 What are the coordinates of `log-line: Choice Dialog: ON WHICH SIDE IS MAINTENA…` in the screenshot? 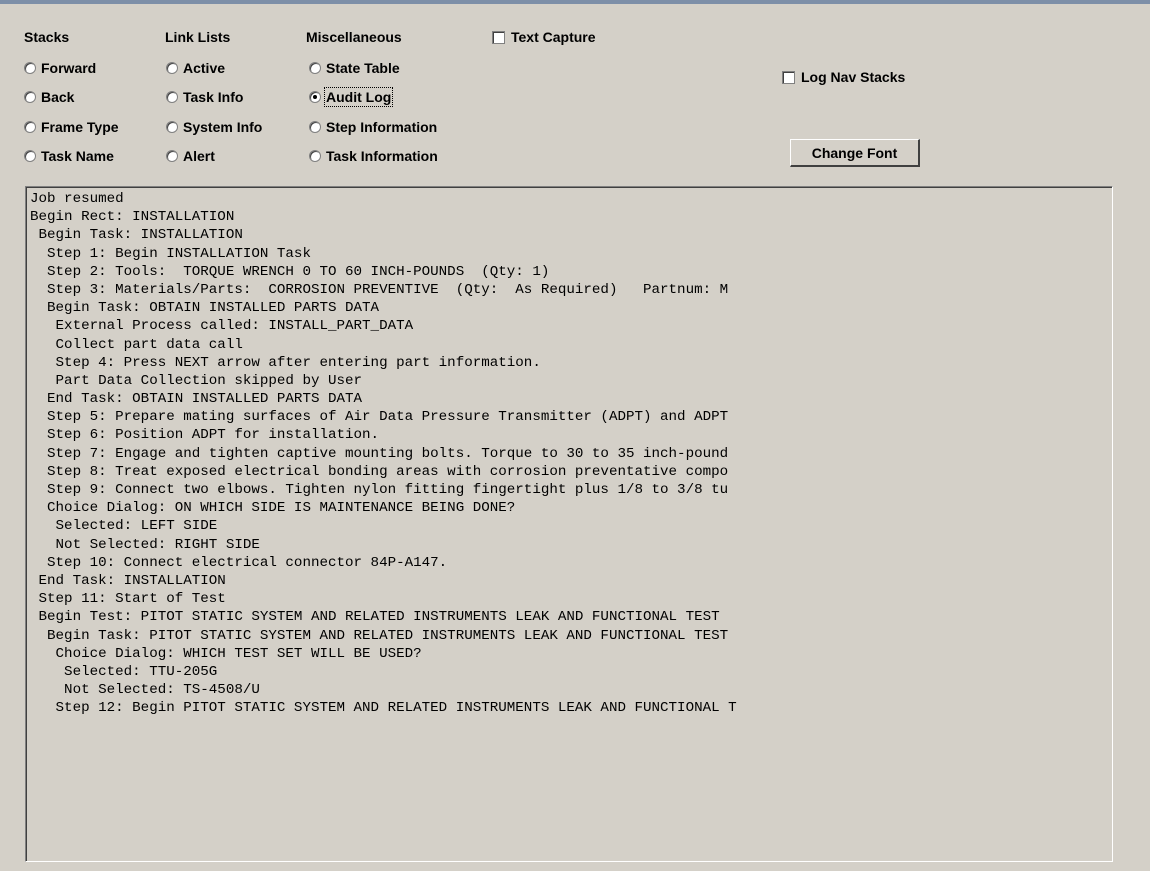 It's located at (273, 508).